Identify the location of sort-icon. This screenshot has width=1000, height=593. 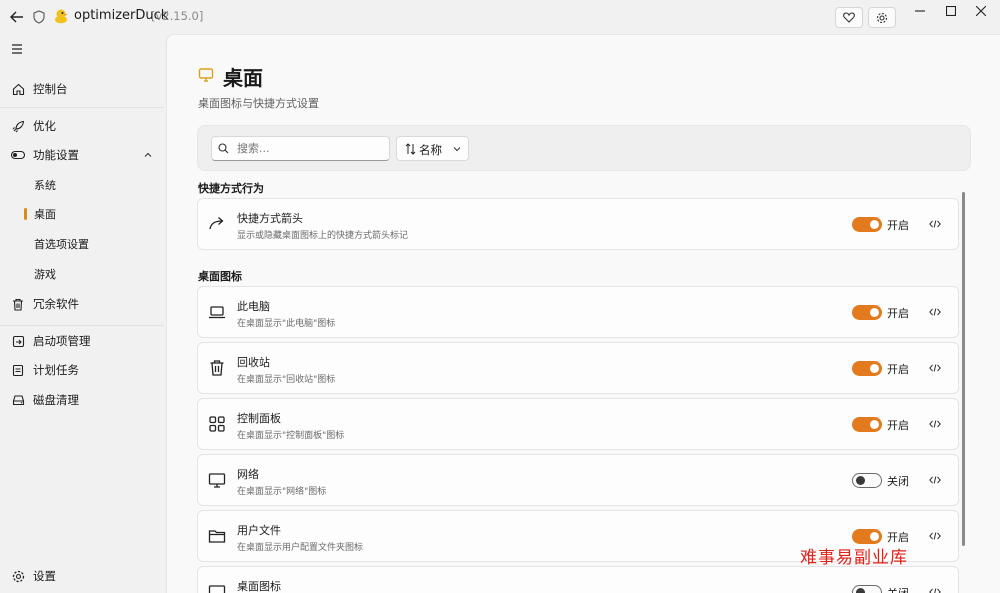
(410, 149).